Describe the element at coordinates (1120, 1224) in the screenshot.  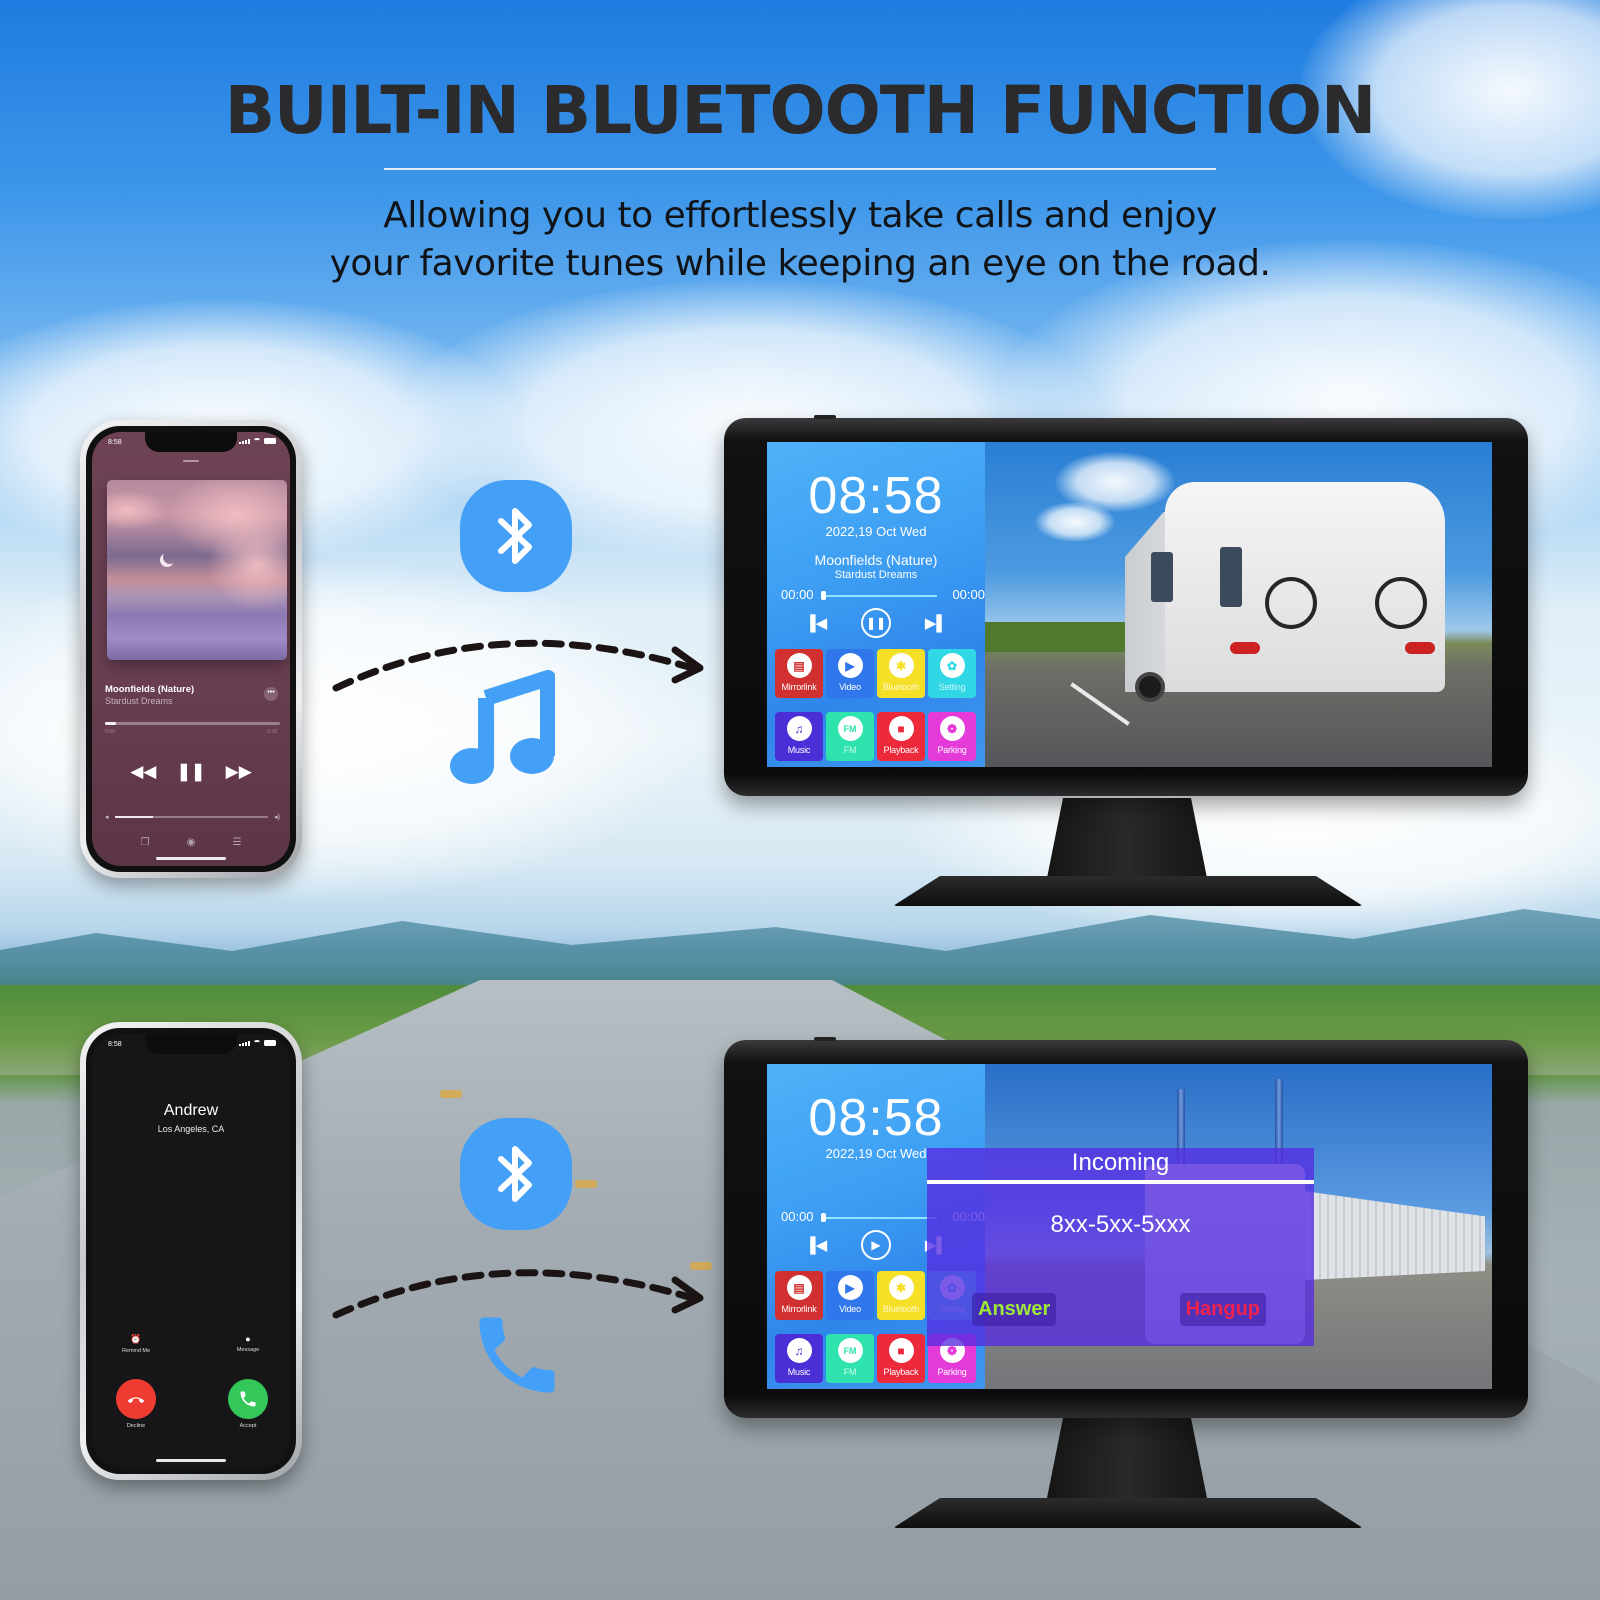
I see `caller-number: 8xx-5xx-5xxx` at that location.